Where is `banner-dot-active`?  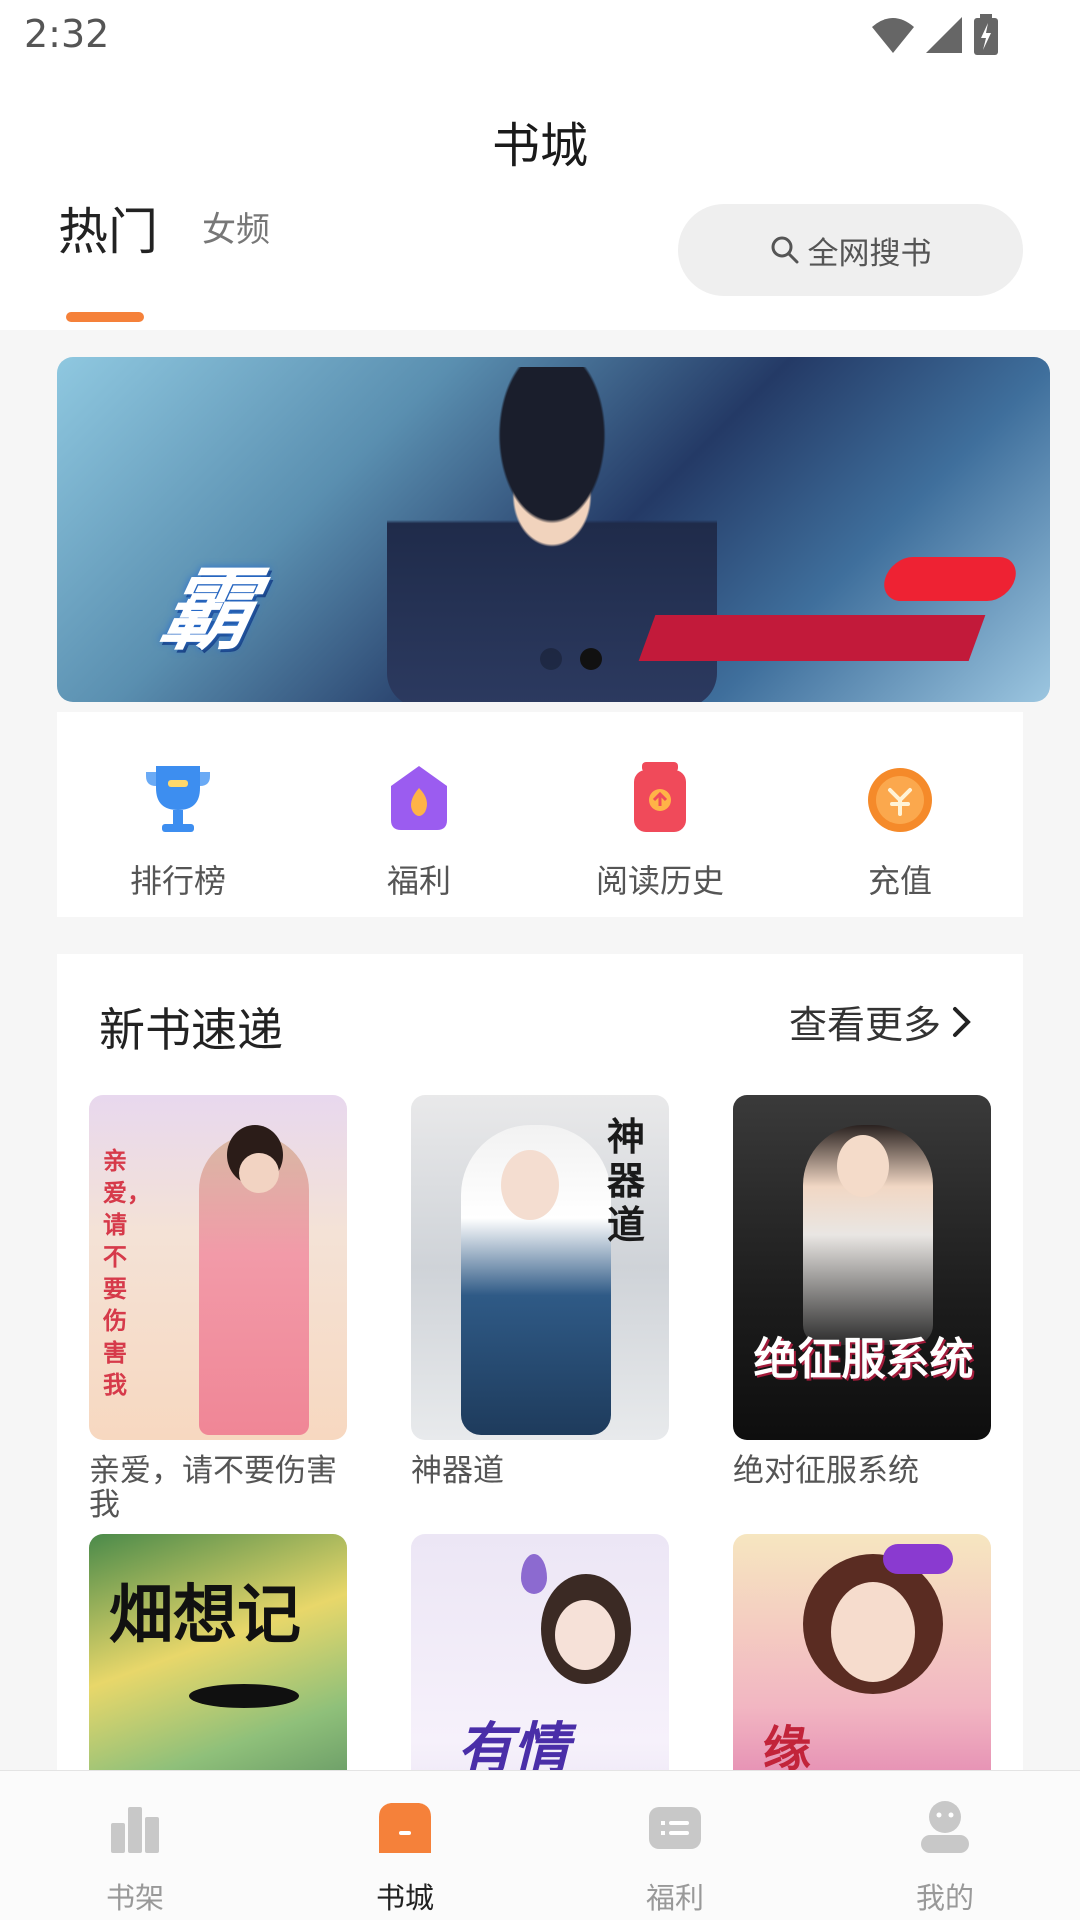
banner-dot-active is located at coordinates (591, 659).